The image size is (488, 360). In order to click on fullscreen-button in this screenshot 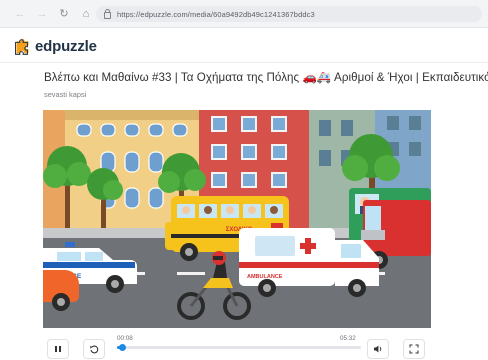, I will do `click(414, 349)`.